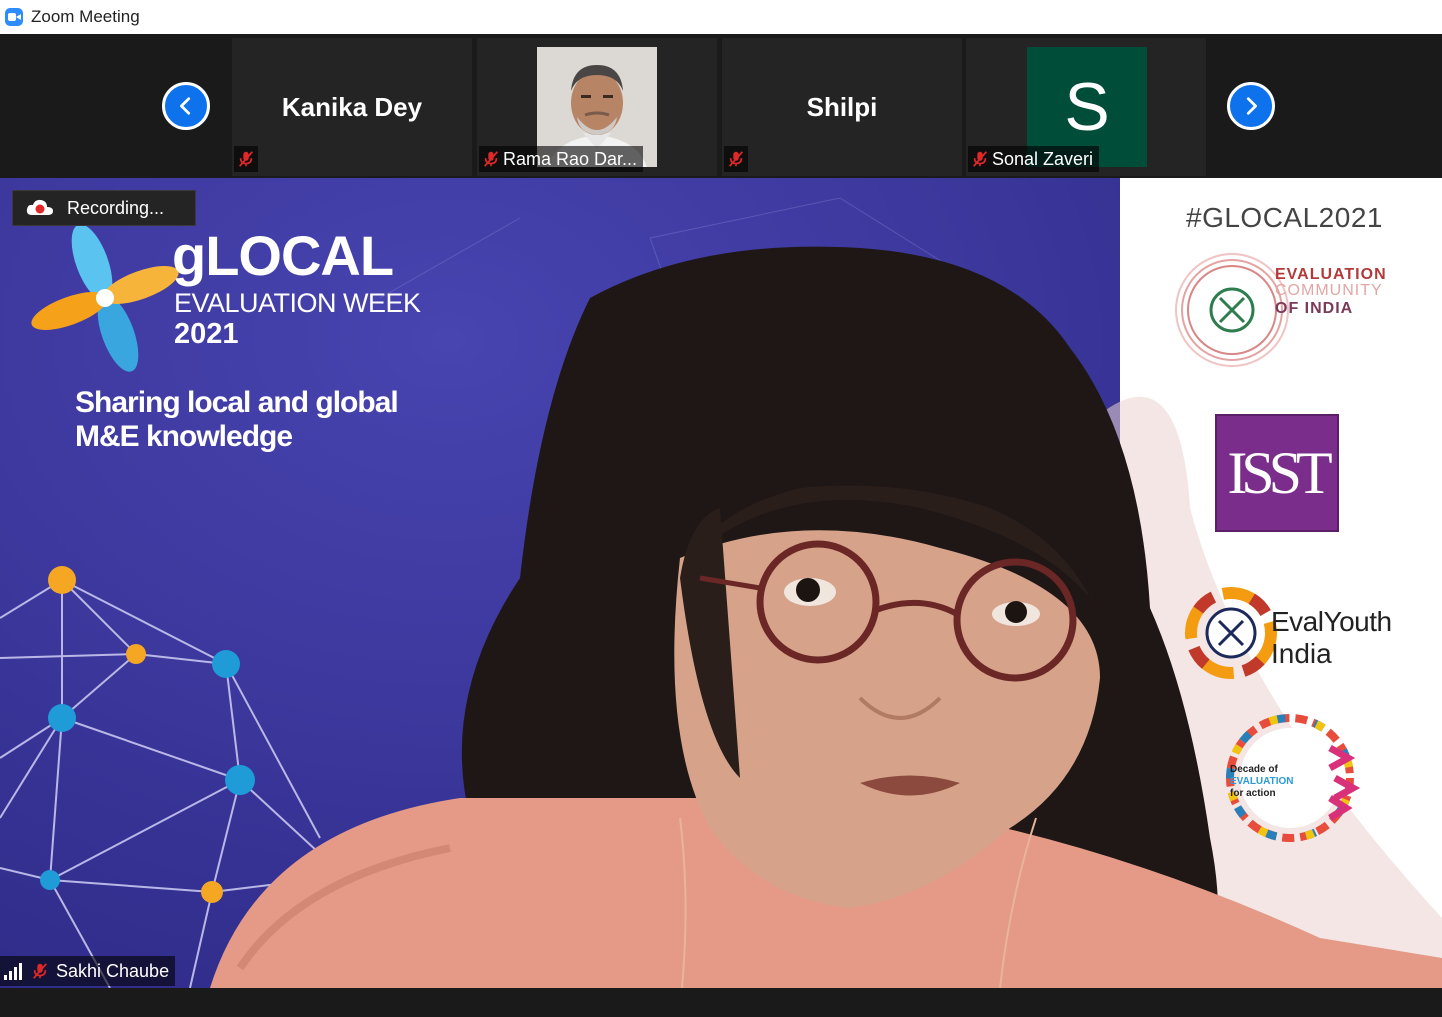  Describe the element at coordinates (721, 17) in the screenshot. I see `title-bar: Zoom Meeting` at that location.